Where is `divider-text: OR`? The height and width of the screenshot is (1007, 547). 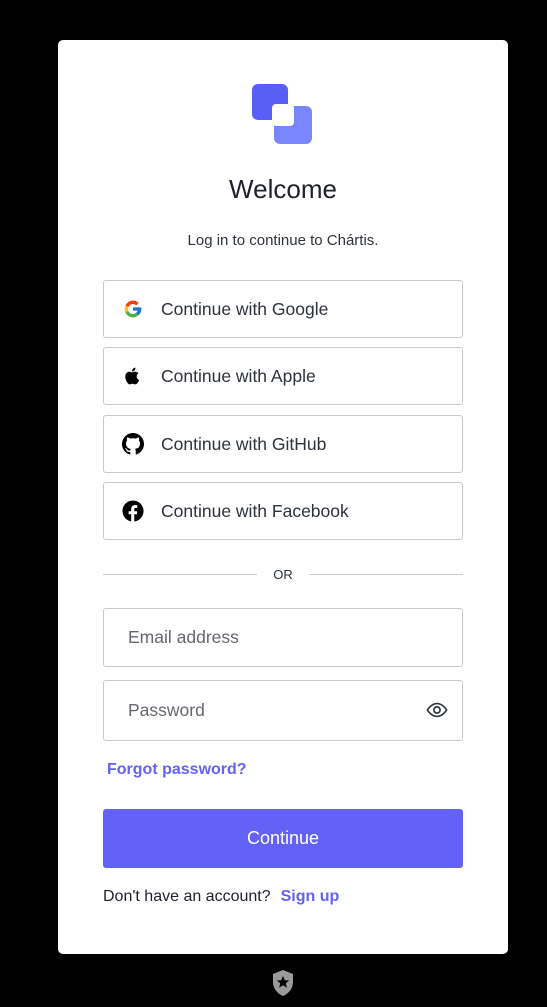
divider-text: OR is located at coordinates (283, 574).